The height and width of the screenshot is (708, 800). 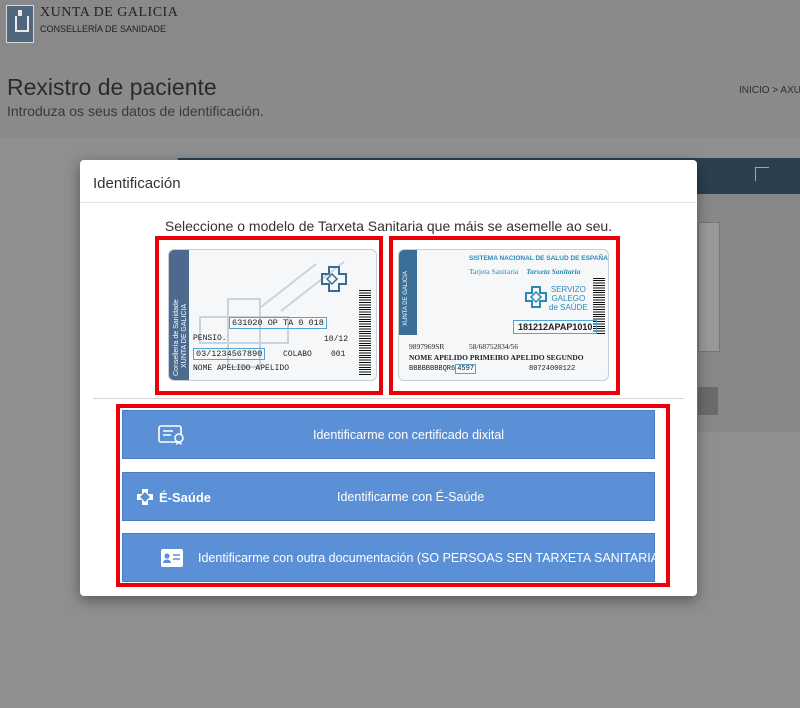 I want to click on site-header: XUNTA DE GALICIA CONSELLERÍA DE SANIDADE, so click(x=400, y=28).